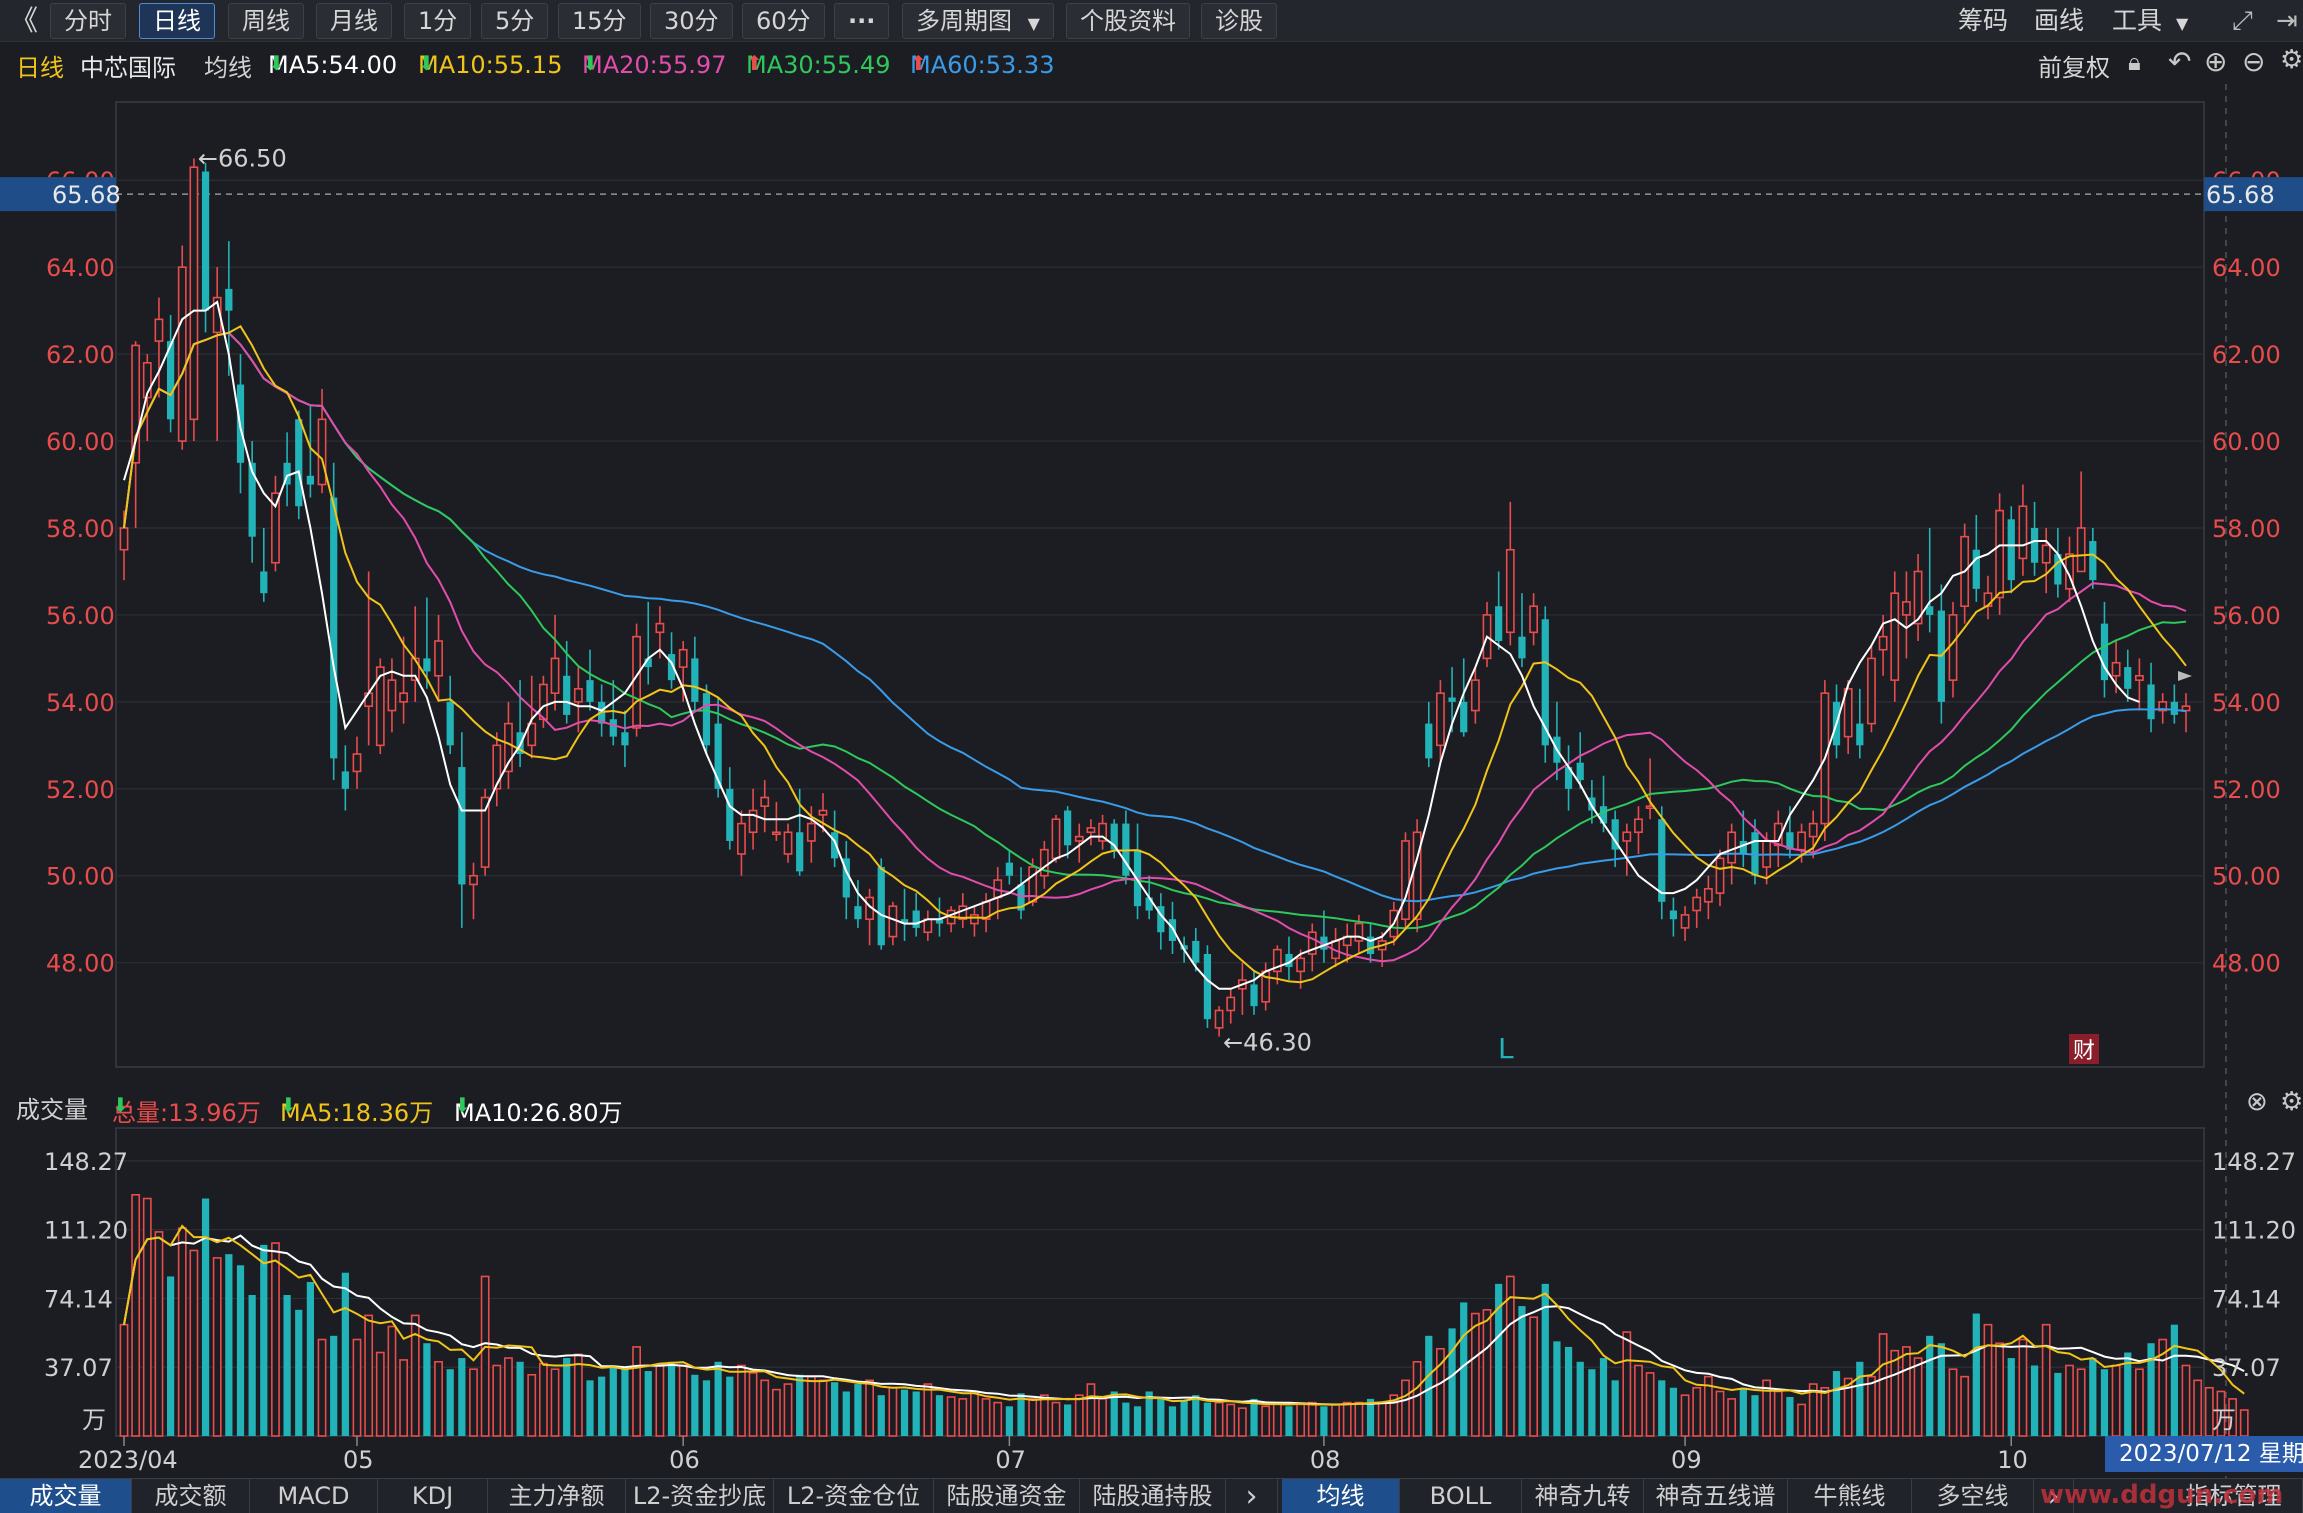 The width and height of the screenshot is (2303, 1513). What do you see at coordinates (1007, 1496) in the screenshot?
I see `tab-northbound-funds: 陆股通资金` at bounding box center [1007, 1496].